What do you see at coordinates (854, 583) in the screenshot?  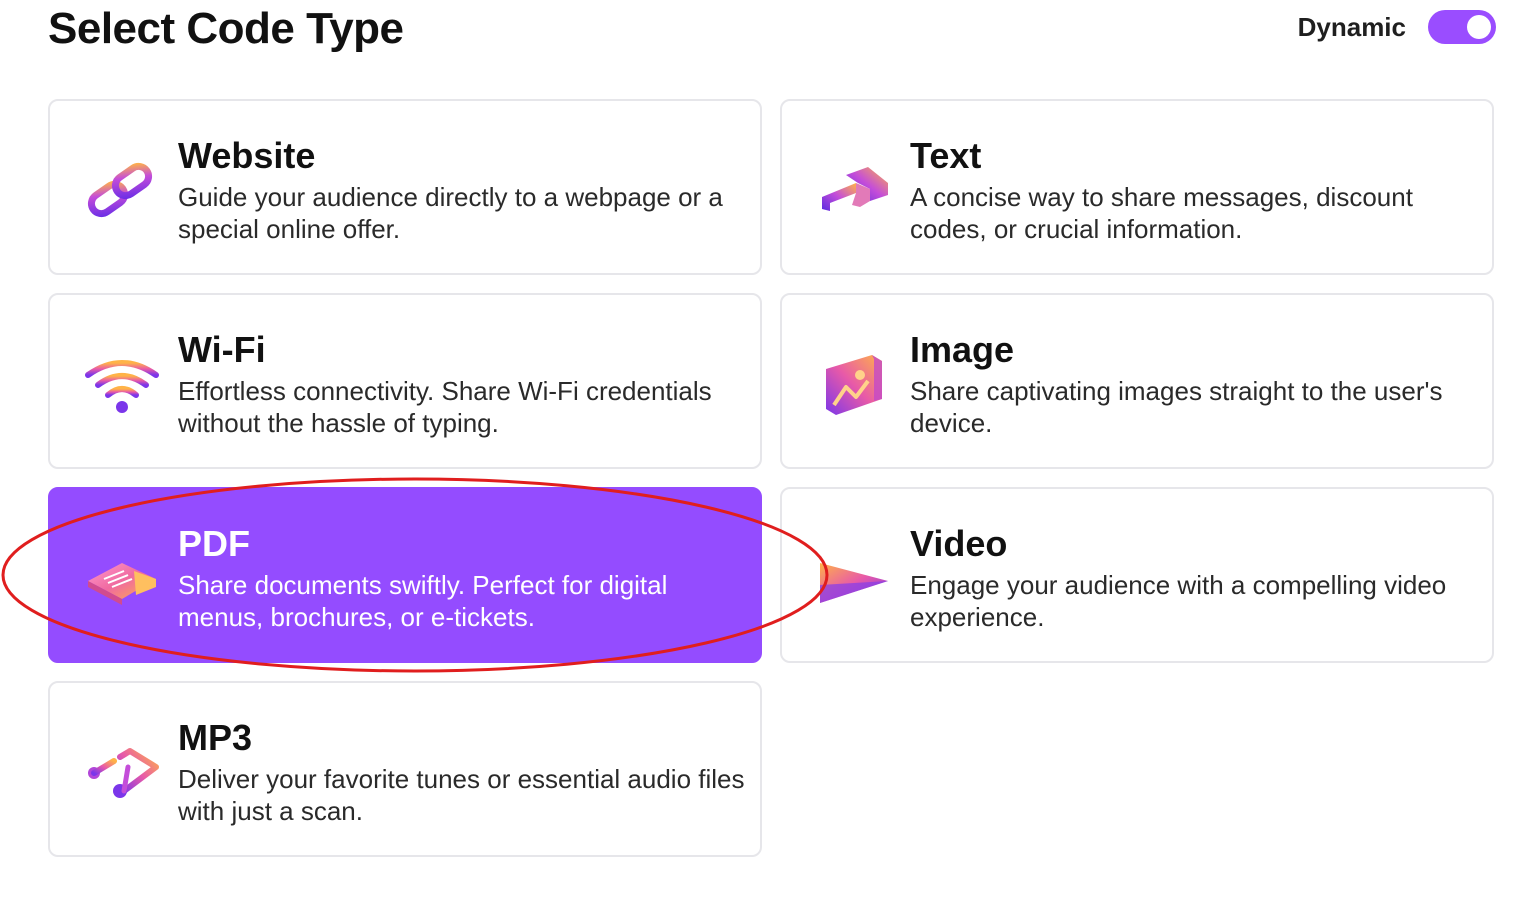 I see `play-icon` at bounding box center [854, 583].